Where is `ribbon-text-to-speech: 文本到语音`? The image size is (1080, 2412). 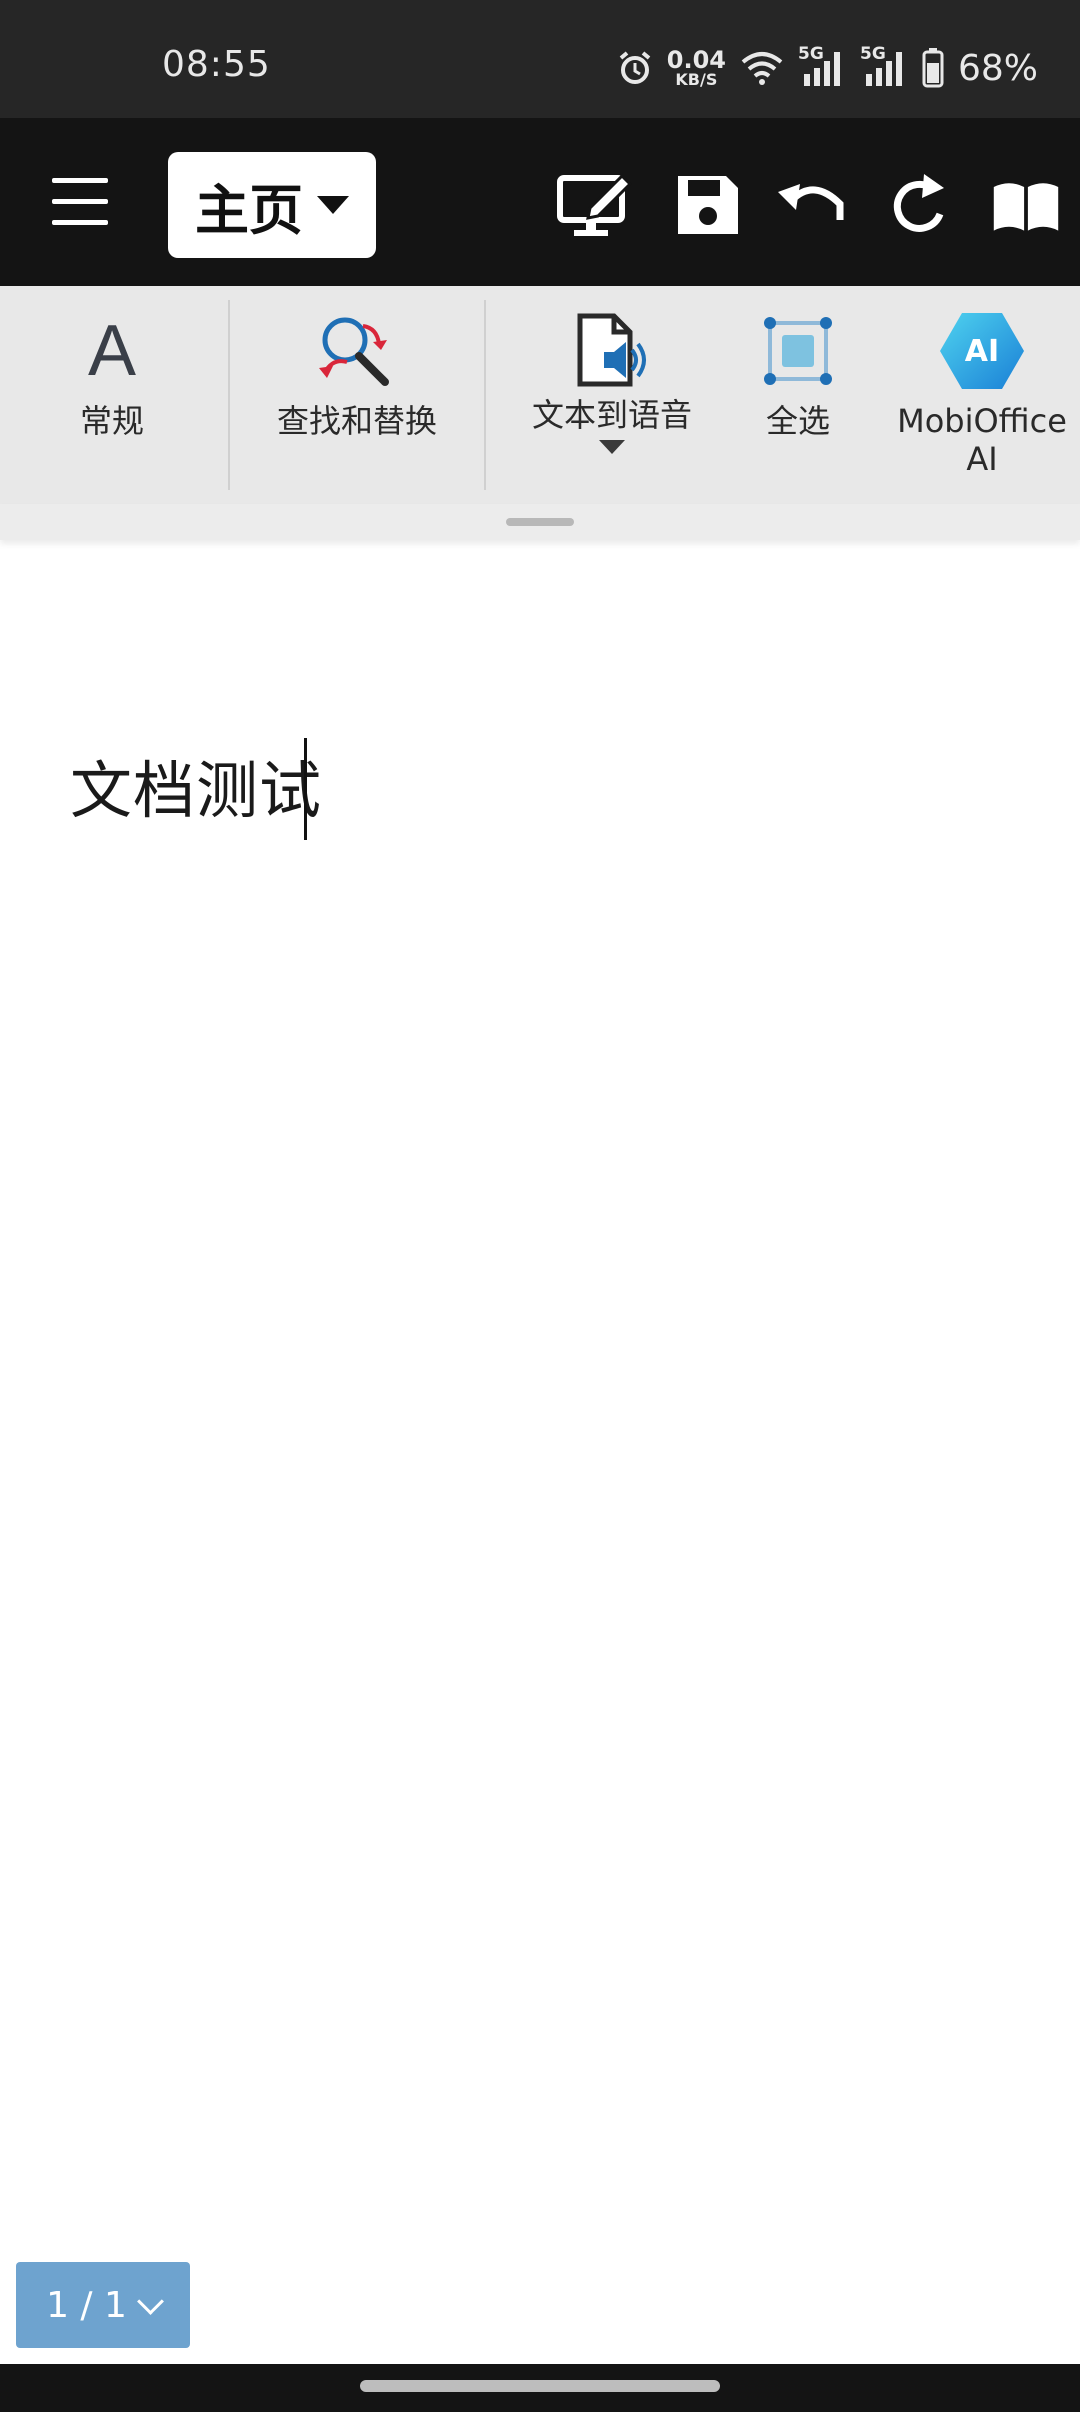 ribbon-text-to-speech: 文本到语音 is located at coordinates (612, 395).